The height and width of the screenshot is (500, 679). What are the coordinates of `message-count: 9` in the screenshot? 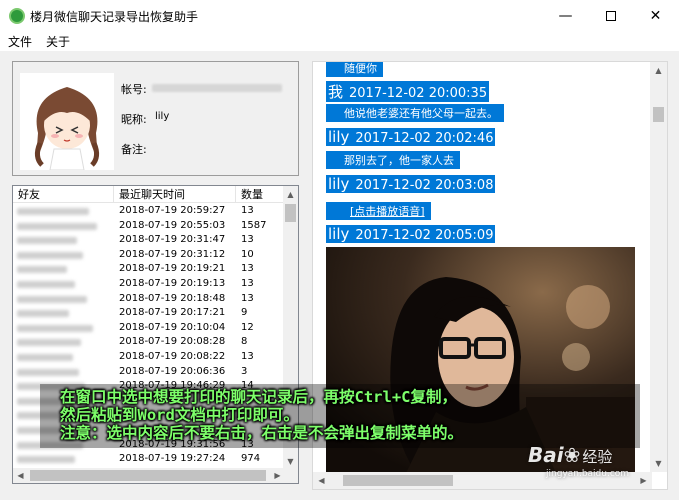 It's located at (244, 313).